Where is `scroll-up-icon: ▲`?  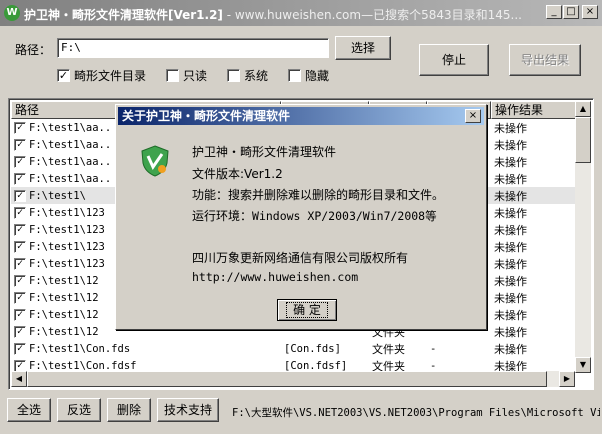
scroll-up-icon: ▲ is located at coordinates (583, 109).